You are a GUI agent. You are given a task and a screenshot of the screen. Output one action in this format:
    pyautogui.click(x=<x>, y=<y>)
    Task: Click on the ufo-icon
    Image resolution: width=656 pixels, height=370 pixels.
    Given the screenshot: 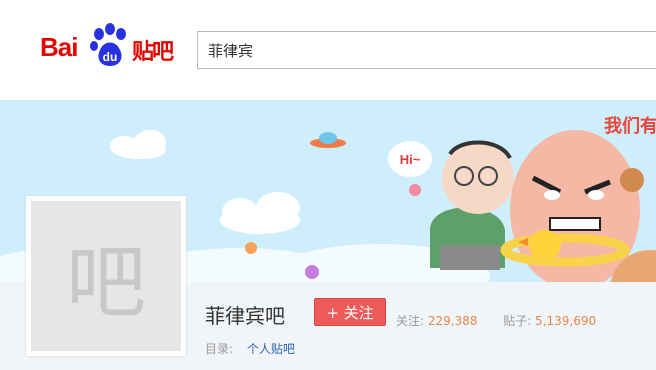 What is the action you would take?
    pyautogui.click(x=328, y=140)
    